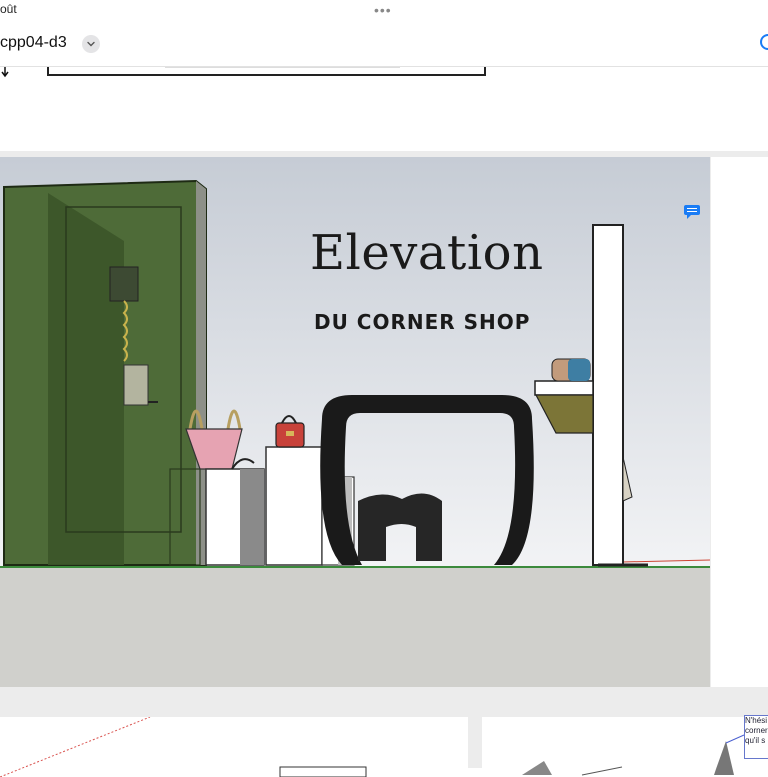  I want to click on next-slide-thumbnail-right, so click(625, 747).